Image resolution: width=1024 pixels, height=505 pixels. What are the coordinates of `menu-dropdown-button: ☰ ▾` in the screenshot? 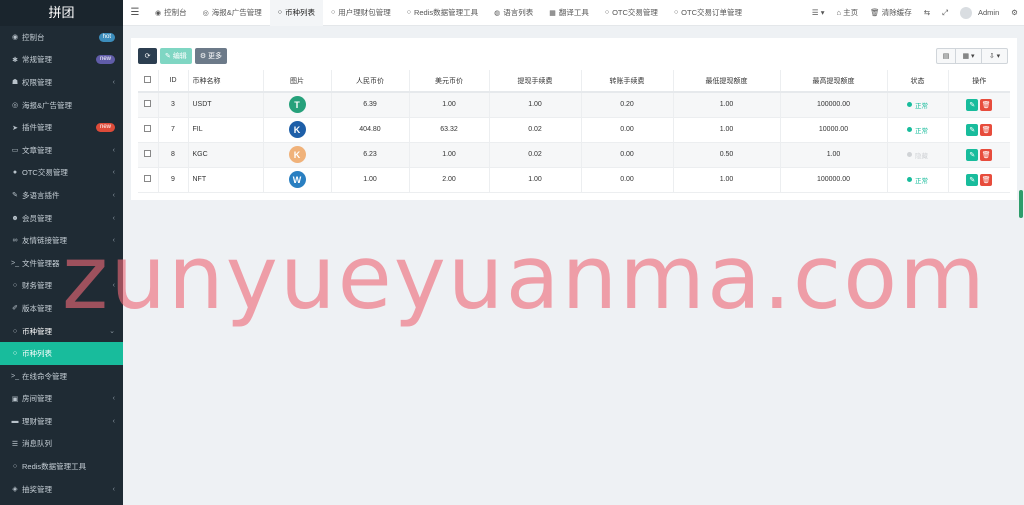 It's located at (818, 12).